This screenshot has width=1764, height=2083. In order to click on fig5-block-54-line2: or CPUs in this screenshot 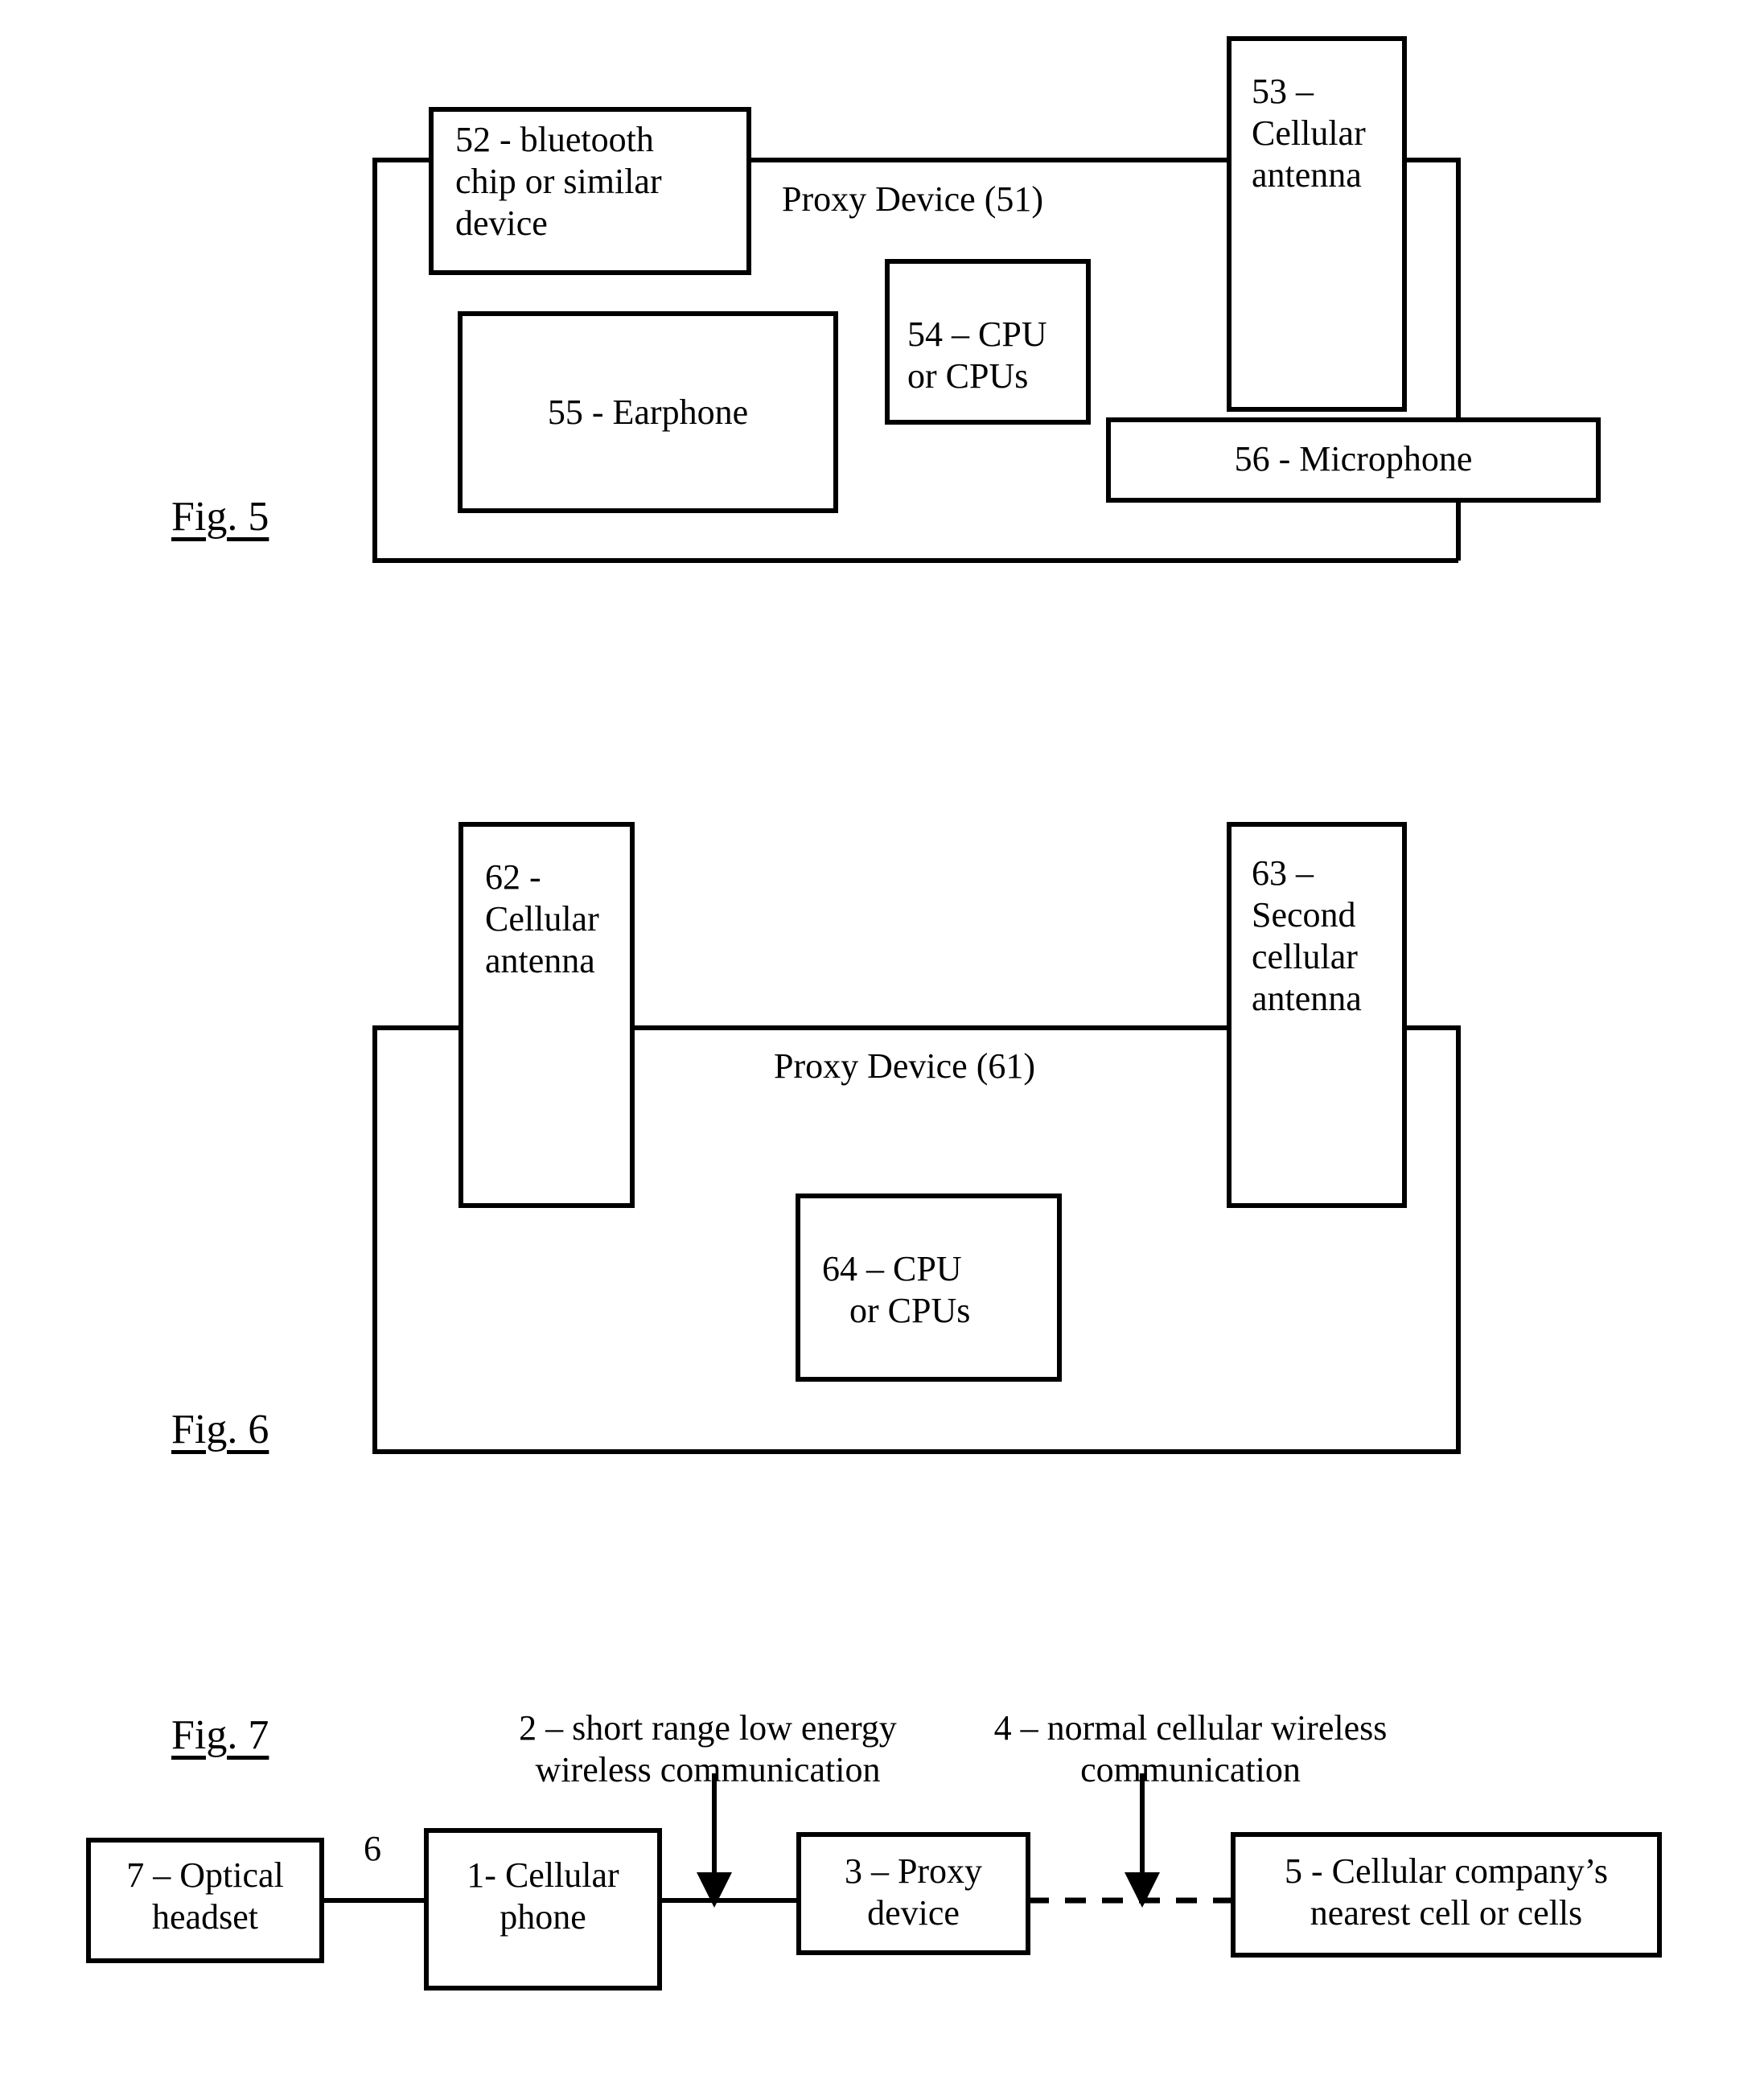, I will do `click(968, 375)`.